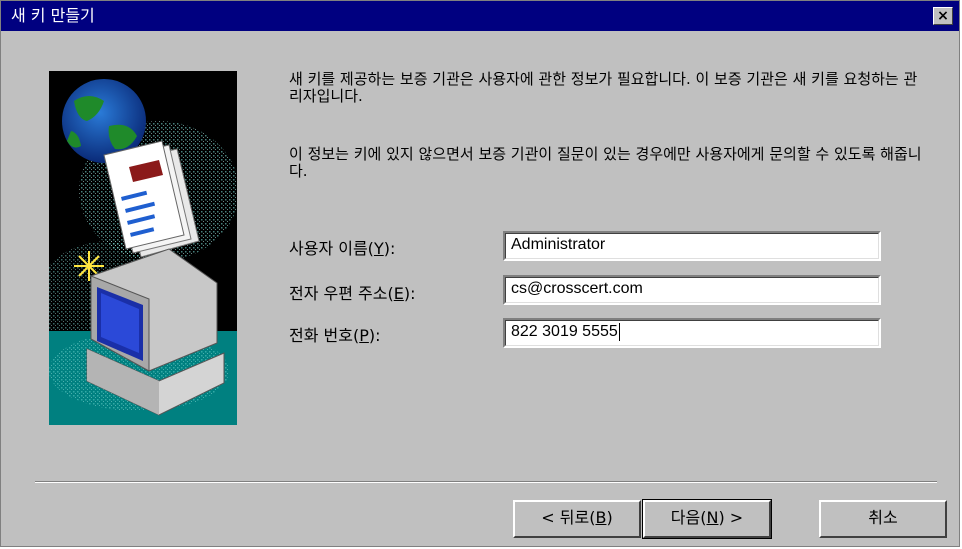 The height and width of the screenshot is (549, 962). Describe the element at coordinates (619, 331) in the screenshot. I see `text-caret` at that location.